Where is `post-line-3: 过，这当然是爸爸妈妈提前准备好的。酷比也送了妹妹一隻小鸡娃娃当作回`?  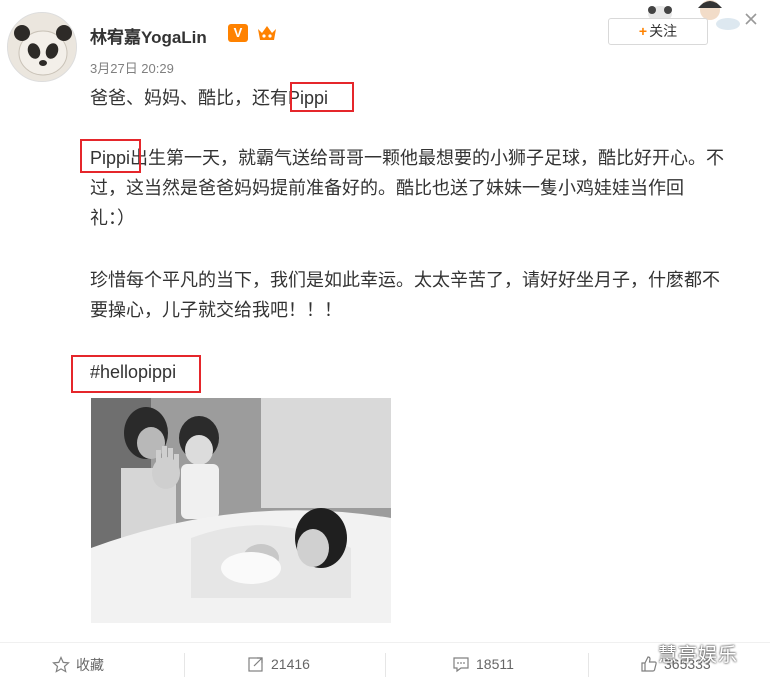 post-line-3: 过，这当然是爸爸妈妈提前准备好的。酷比也送了妹妹一隻小鸡娃娃当作回 is located at coordinates (387, 188).